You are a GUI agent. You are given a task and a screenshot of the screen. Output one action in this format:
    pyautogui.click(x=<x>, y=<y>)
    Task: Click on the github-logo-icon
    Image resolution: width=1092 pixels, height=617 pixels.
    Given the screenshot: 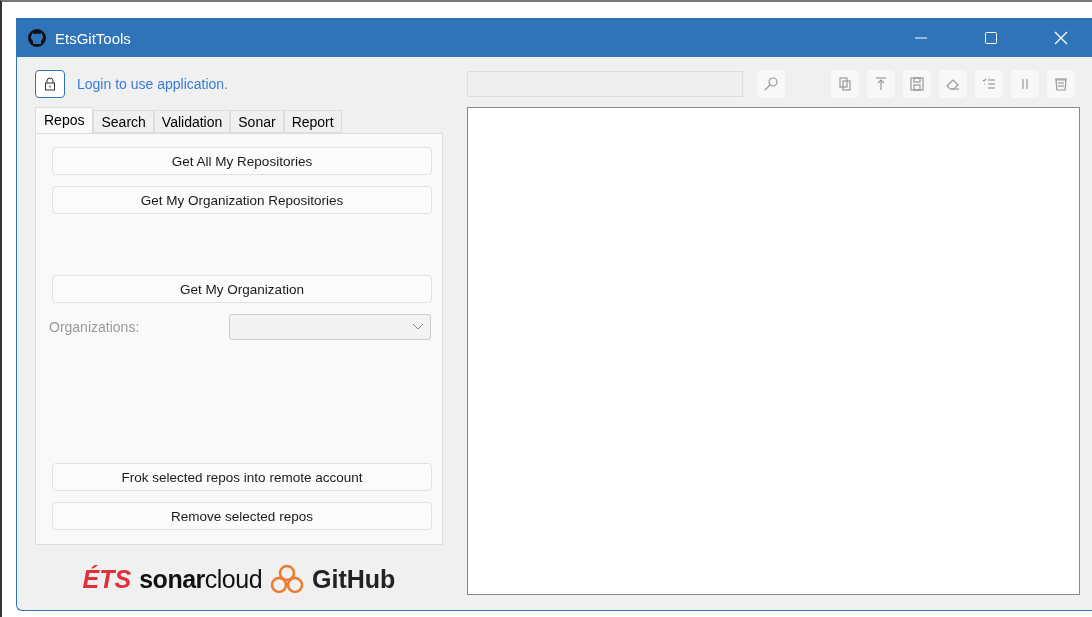 What is the action you would take?
    pyautogui.click(x=37, y=38)
    